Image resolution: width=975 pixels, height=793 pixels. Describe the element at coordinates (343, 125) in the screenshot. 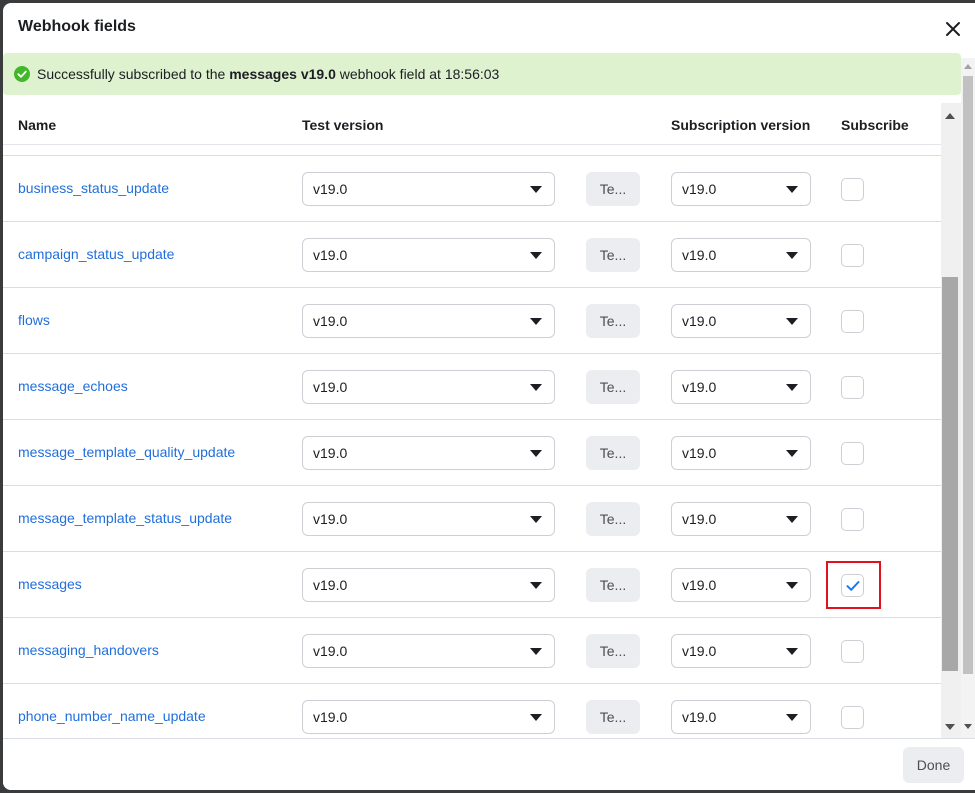

I see `column-header-test-version: Test version` at that location.